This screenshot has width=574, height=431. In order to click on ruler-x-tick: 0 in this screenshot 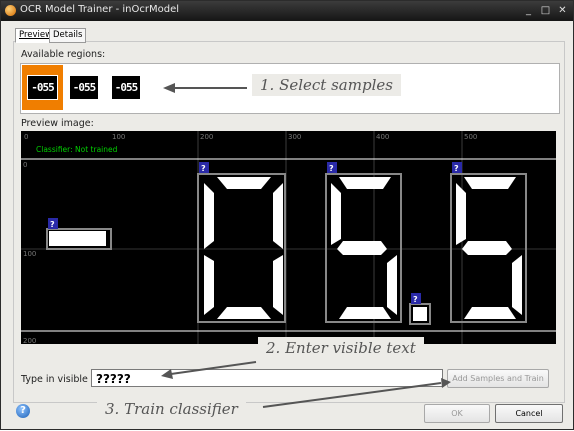, I will do `click(26, 137)`.